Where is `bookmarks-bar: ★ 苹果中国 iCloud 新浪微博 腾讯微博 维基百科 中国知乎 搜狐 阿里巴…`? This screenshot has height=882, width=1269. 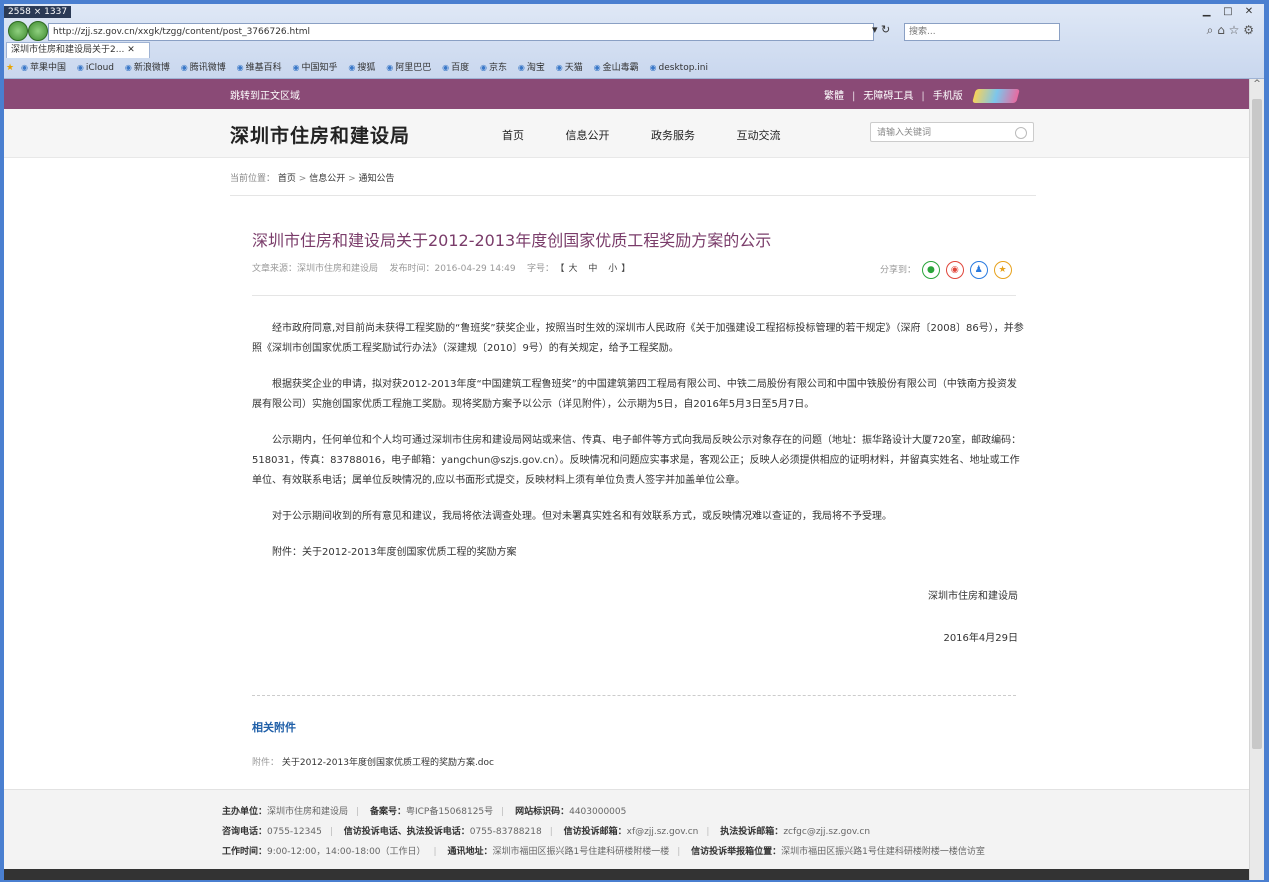
bookmarks-bar: ★ 苹果中国 iCloud 新浪微博 腾讯微博 维基百科 中国知乎 搜狐 阿里巴… is located at coordinates (361, 68).